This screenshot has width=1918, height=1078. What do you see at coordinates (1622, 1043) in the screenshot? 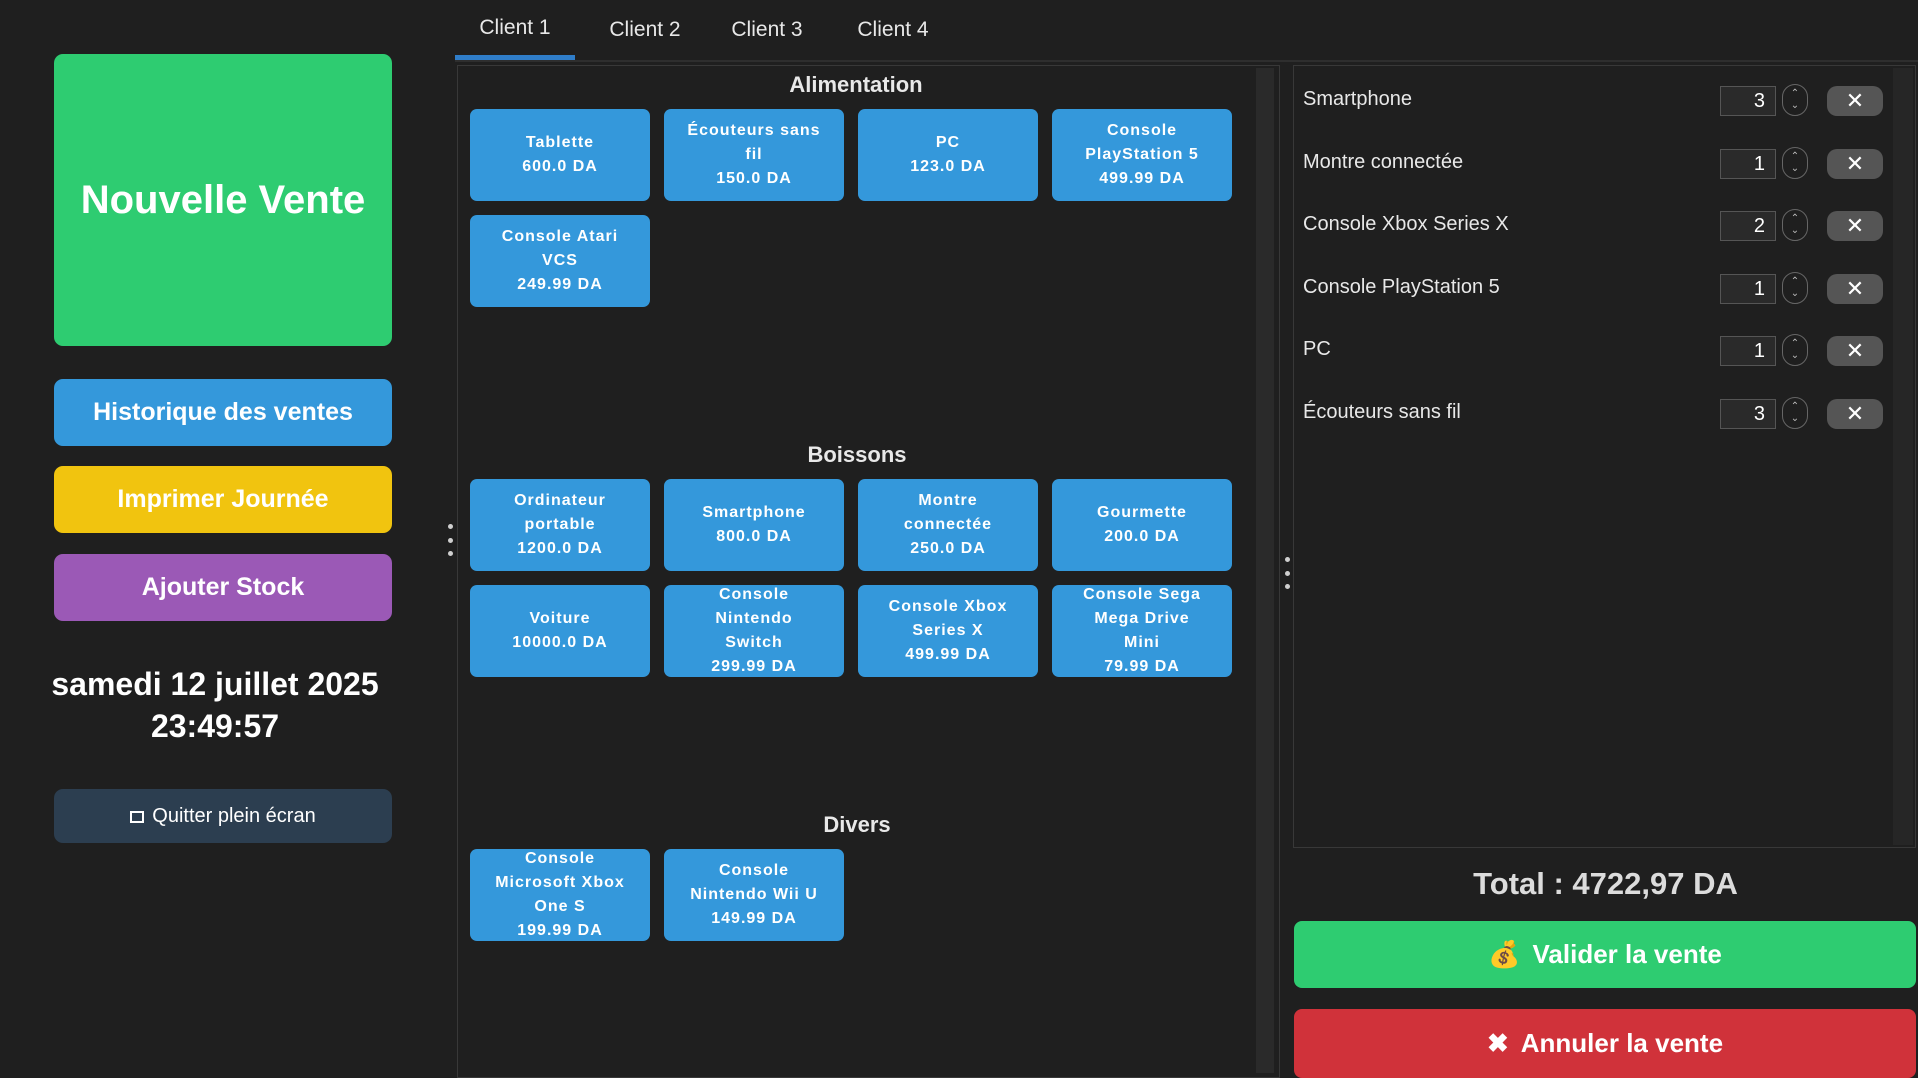
I see `cancel-sale-label: Annuler la vente` at bounding box center [1622, 1043].